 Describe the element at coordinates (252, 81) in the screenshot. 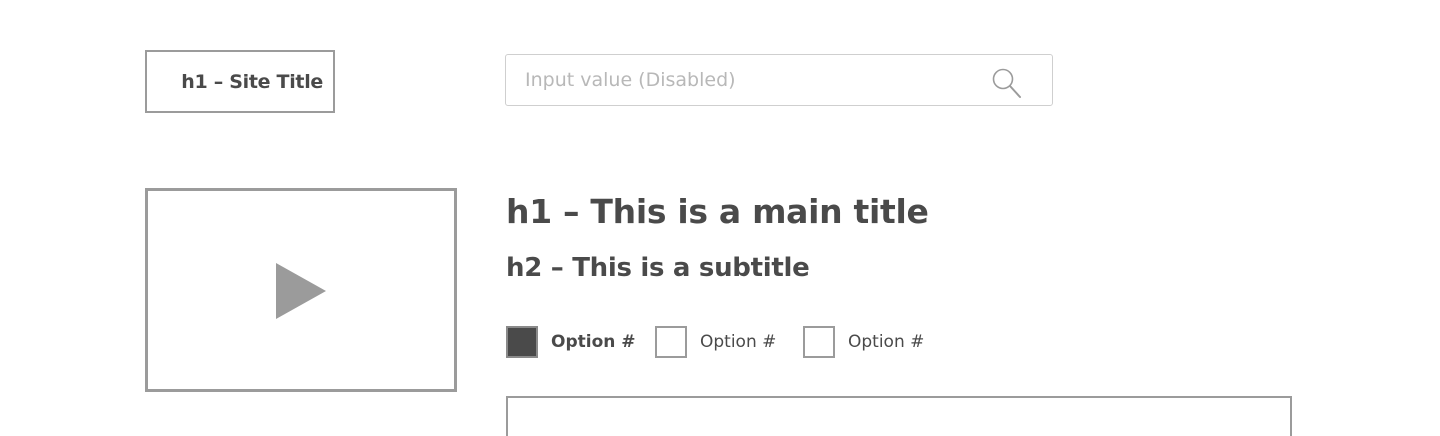

I see `site-title-text: h1 – Site Title` at that location.